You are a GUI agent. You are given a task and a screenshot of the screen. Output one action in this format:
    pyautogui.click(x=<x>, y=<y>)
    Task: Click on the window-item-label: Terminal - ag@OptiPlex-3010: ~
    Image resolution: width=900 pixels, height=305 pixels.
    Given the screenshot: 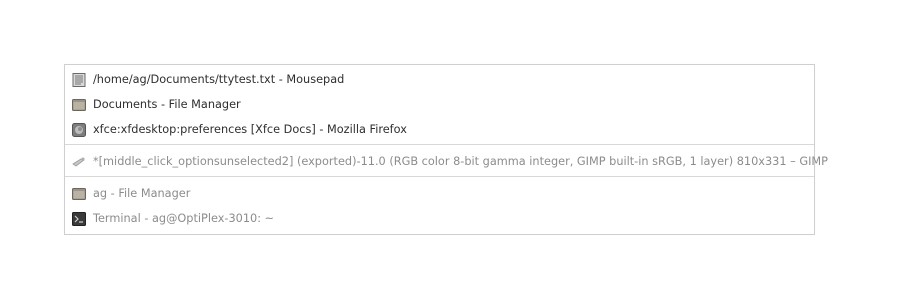 What is the action you would take?
    pyautogui.click(x=184, y=218)
    